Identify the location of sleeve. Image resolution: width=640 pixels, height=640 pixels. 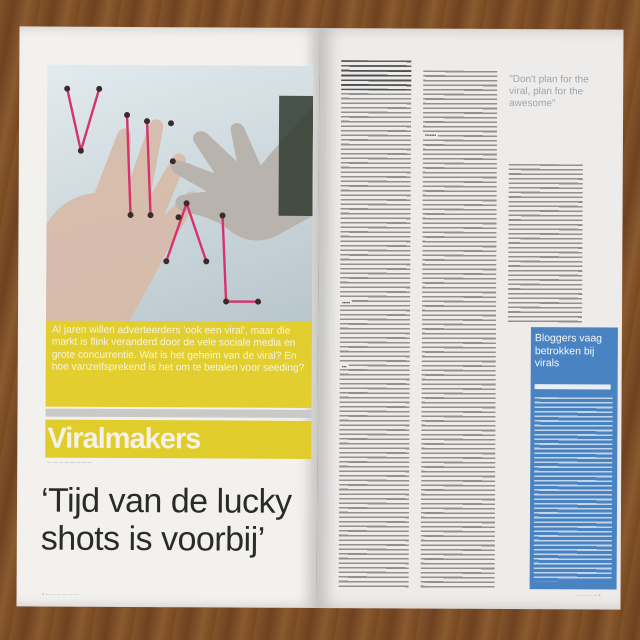
(296, 155).